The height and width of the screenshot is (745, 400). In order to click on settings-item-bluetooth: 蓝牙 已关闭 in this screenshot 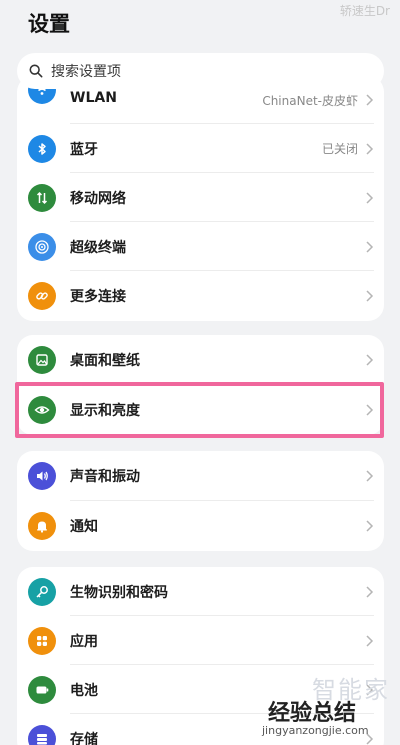, I will do `click(200, 148)`.